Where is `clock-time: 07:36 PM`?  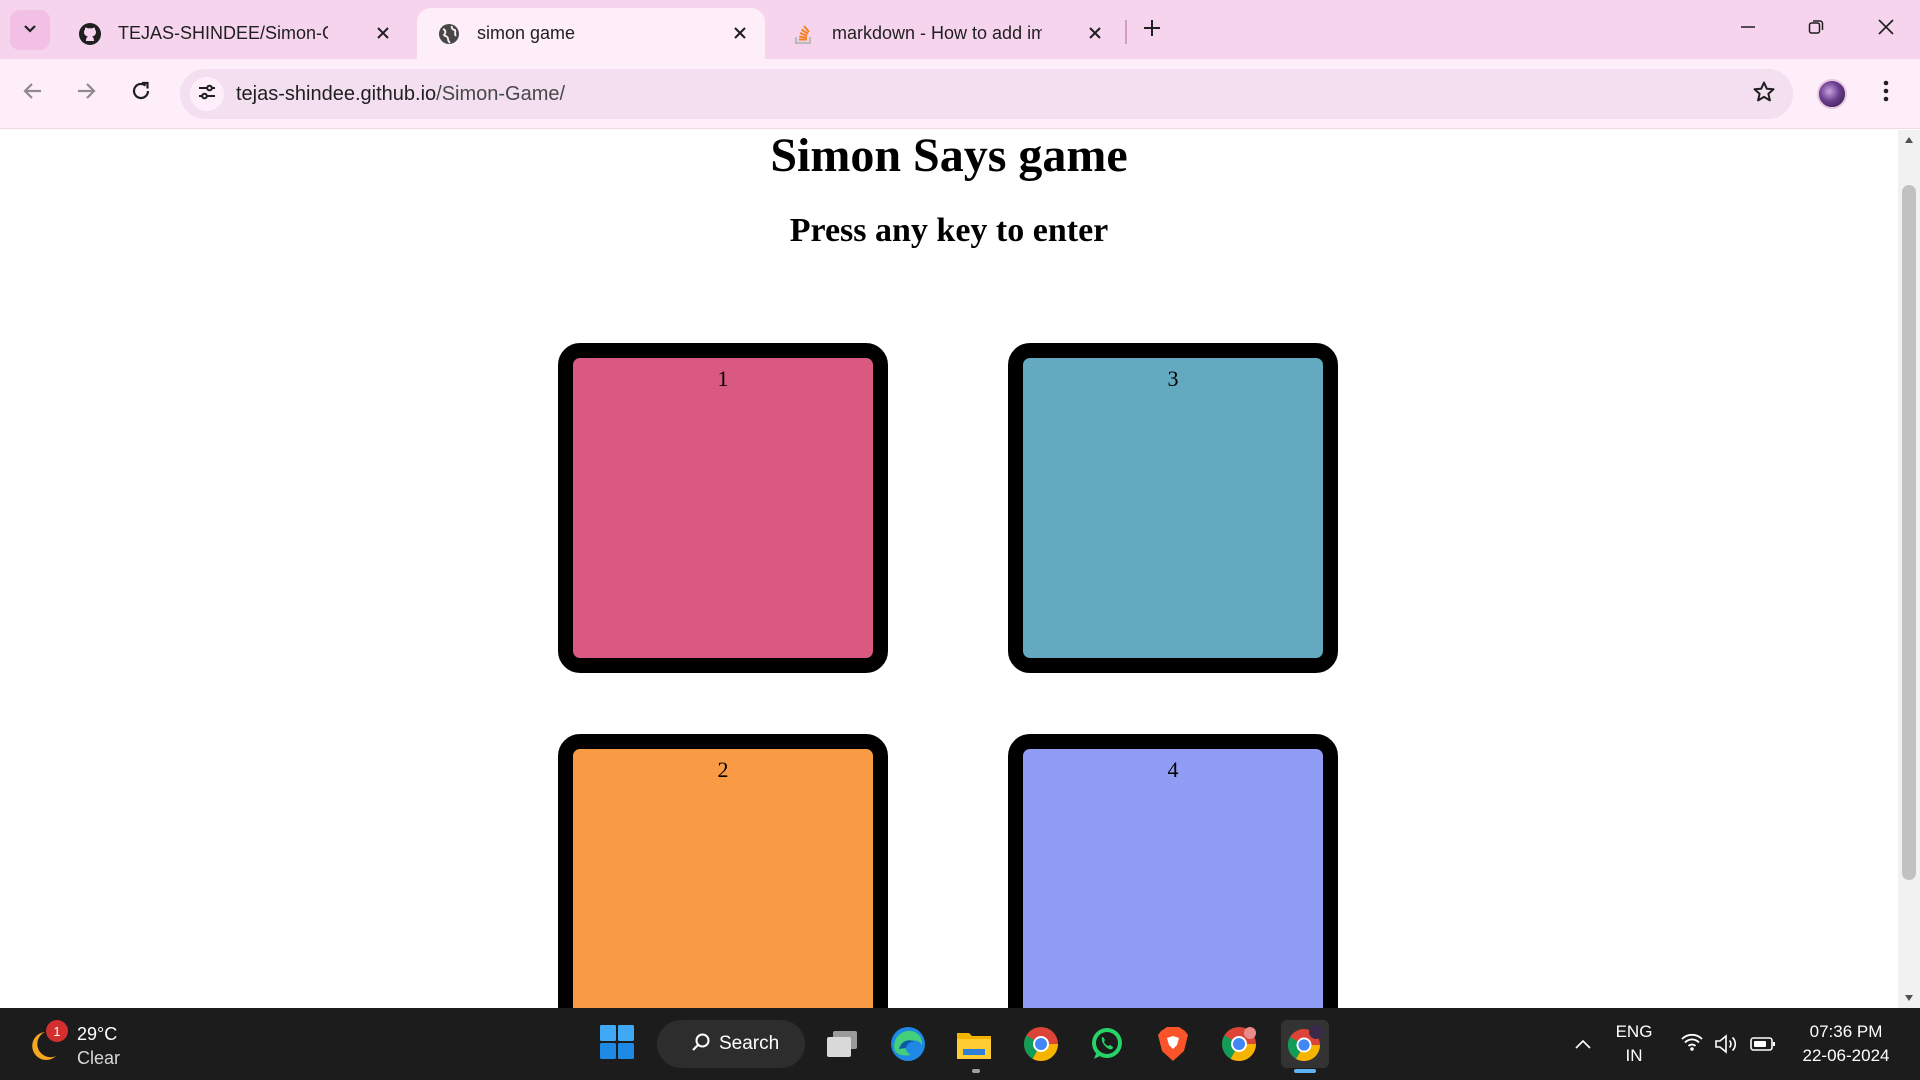 clock-time: 07:36 PM is located at coordinates (1846, 1032).